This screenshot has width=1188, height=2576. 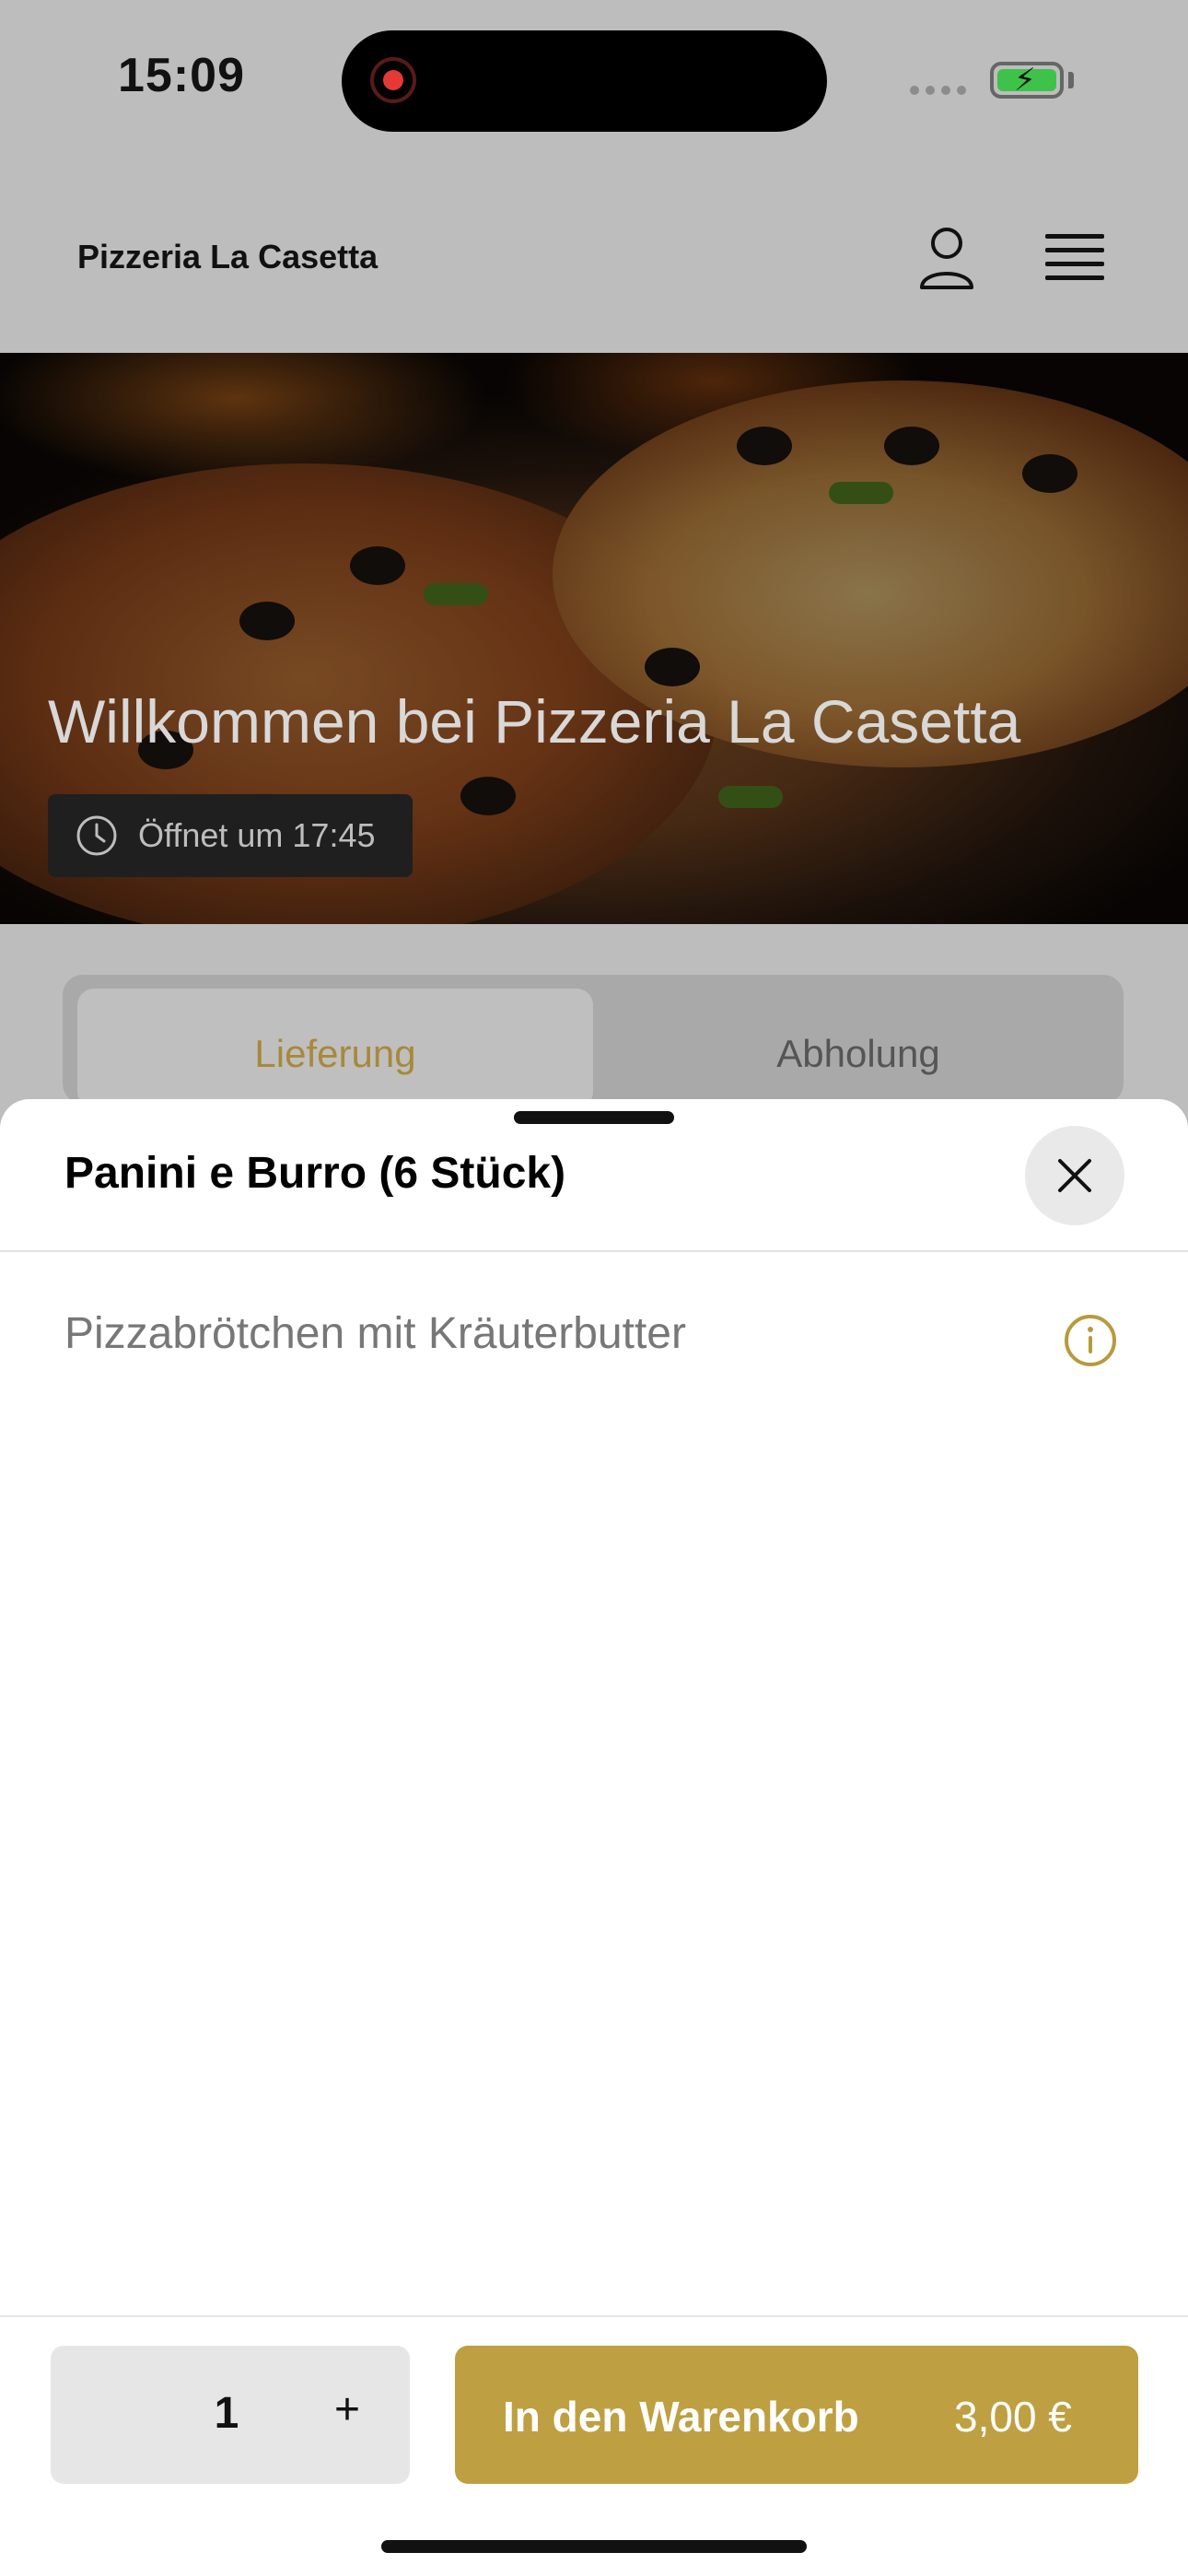 I want to click on product-title: Panini e Burro (6 Stück), so click(x=315, y=1173).